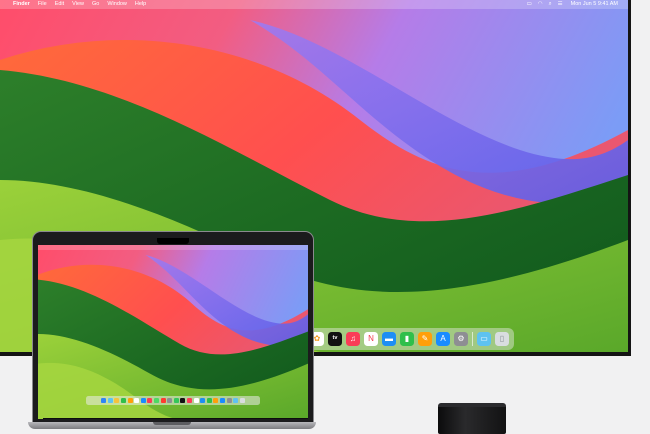  I want to click on apple-tv-body, so click(472, 420).